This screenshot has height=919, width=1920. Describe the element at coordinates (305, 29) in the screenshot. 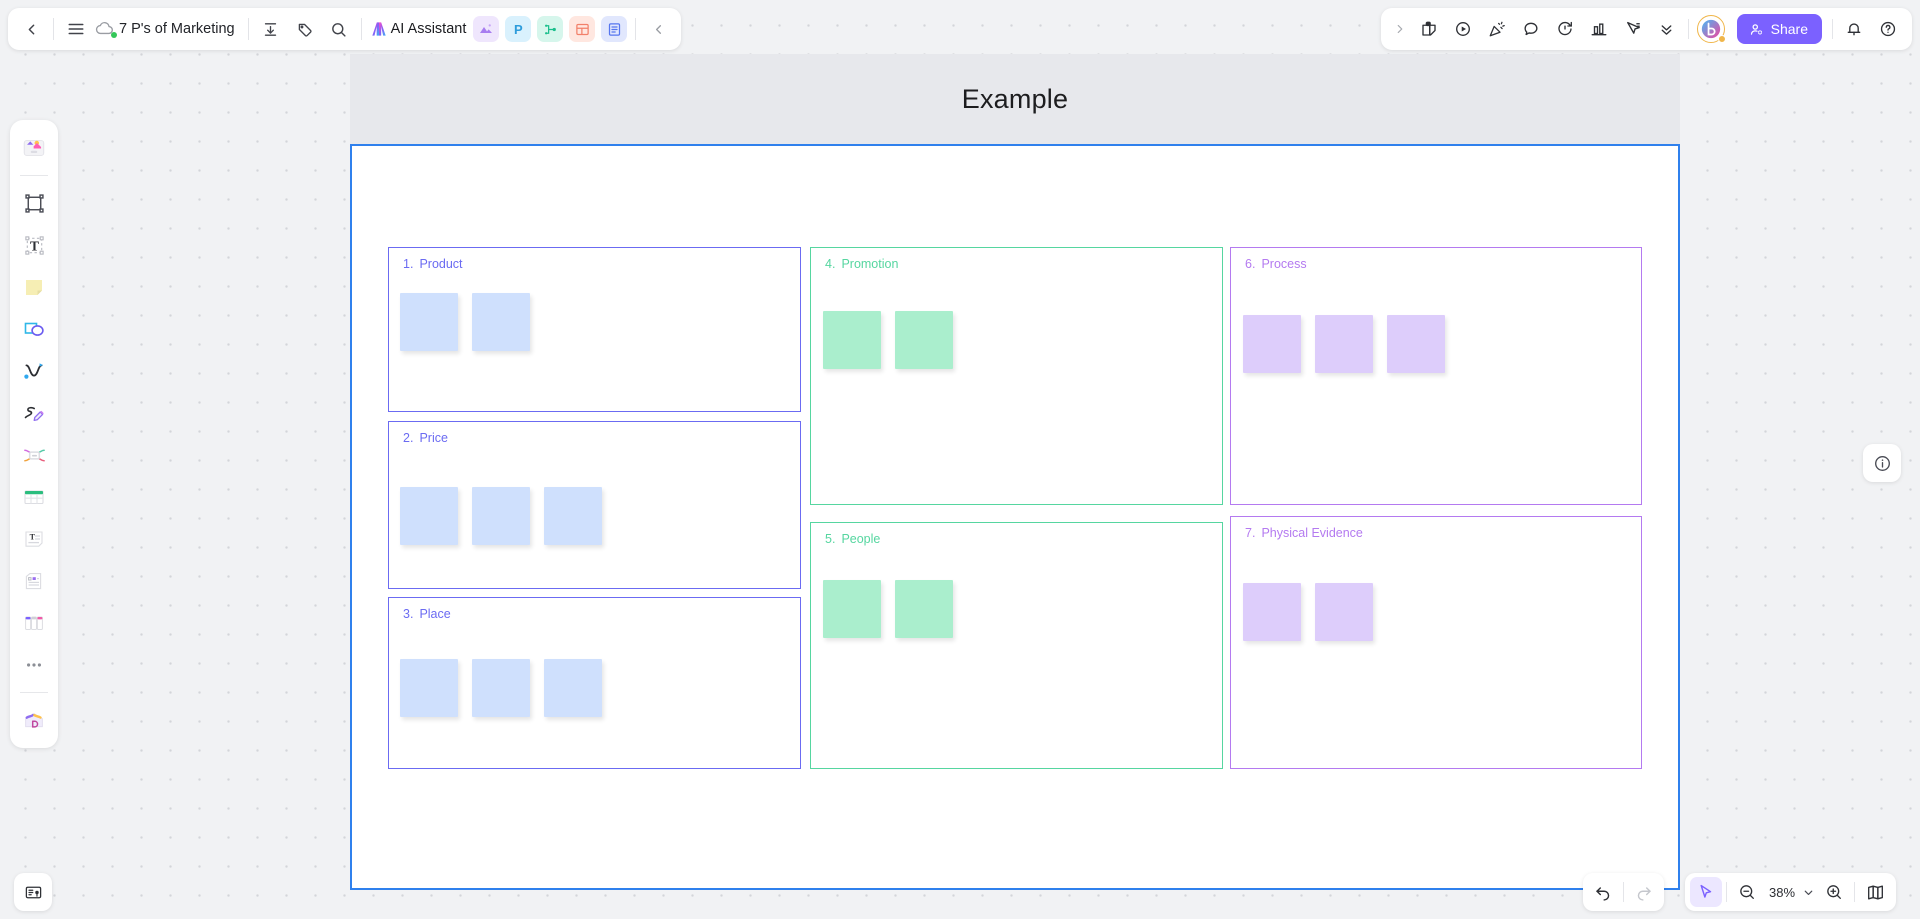

I see `tag-button` at that location.